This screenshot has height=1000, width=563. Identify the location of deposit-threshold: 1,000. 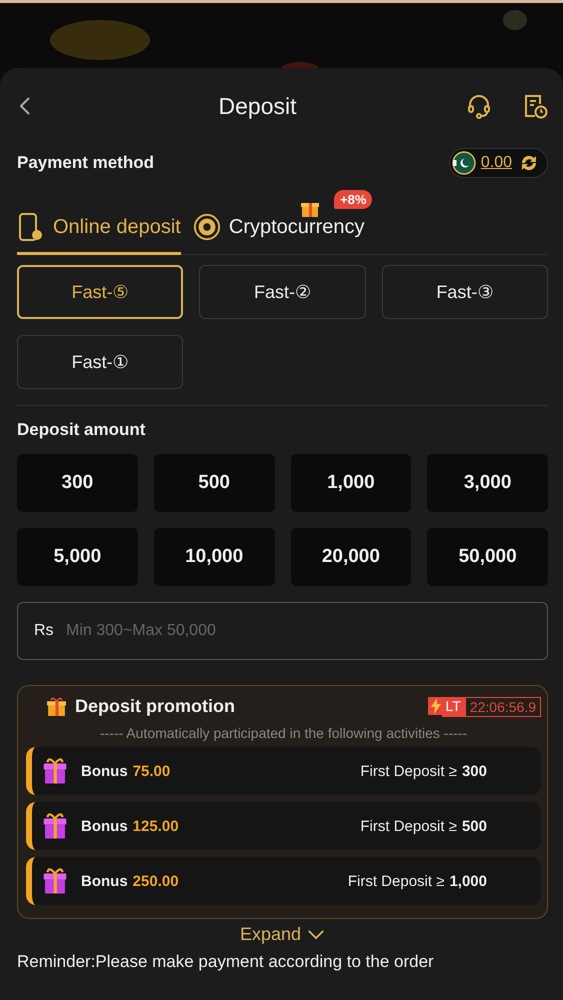
(468, 881).